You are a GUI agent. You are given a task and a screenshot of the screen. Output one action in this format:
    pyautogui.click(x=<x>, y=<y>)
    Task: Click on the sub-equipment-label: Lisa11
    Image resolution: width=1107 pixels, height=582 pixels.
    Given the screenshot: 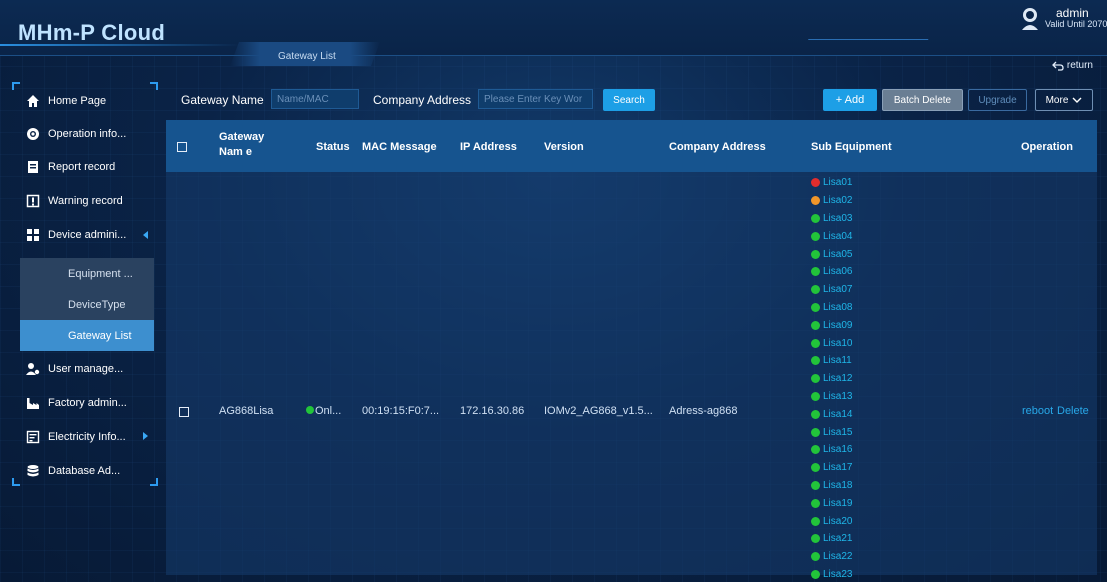 What is the action you would take?
    pyautogui.click(x=837, y=361)
    